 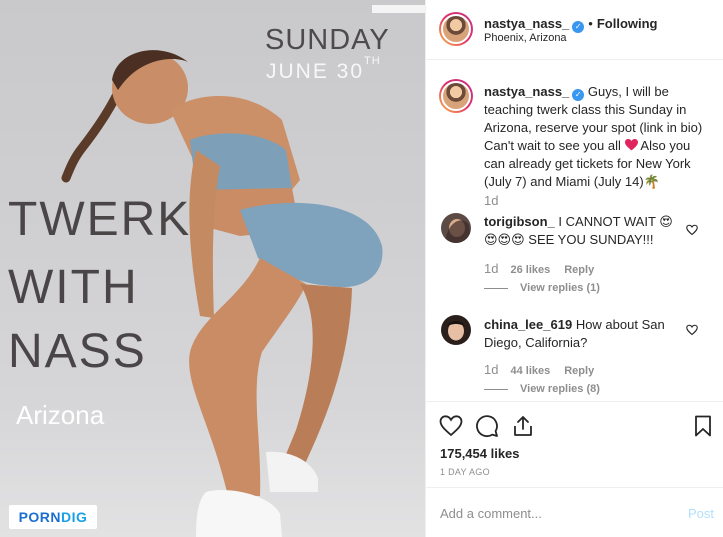 What do you see at coordinates (542, 288) in the screenshot?
I see `view-replies-button: View replies (1)` at bounding box center [542, 288].